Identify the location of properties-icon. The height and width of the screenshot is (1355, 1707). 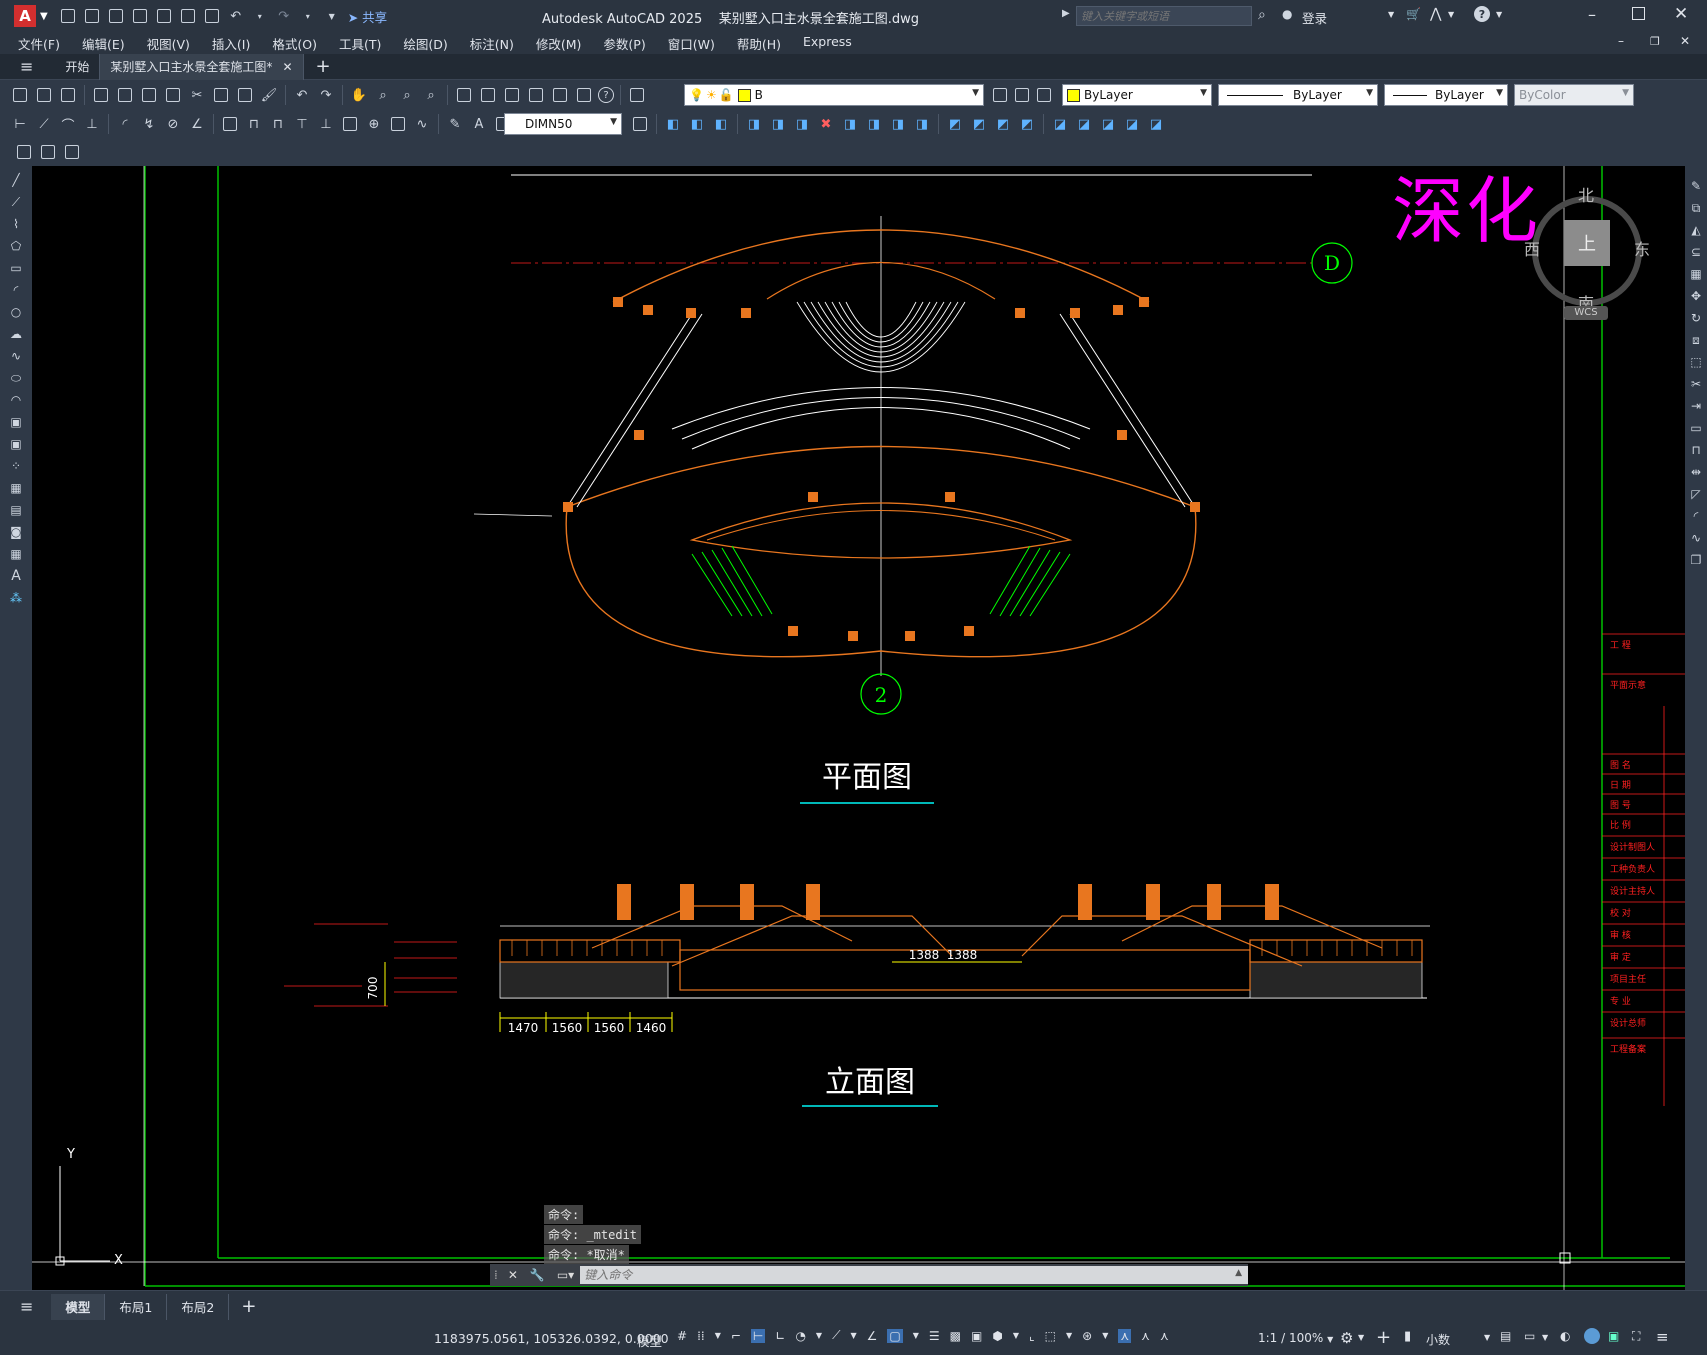
(464, 95).